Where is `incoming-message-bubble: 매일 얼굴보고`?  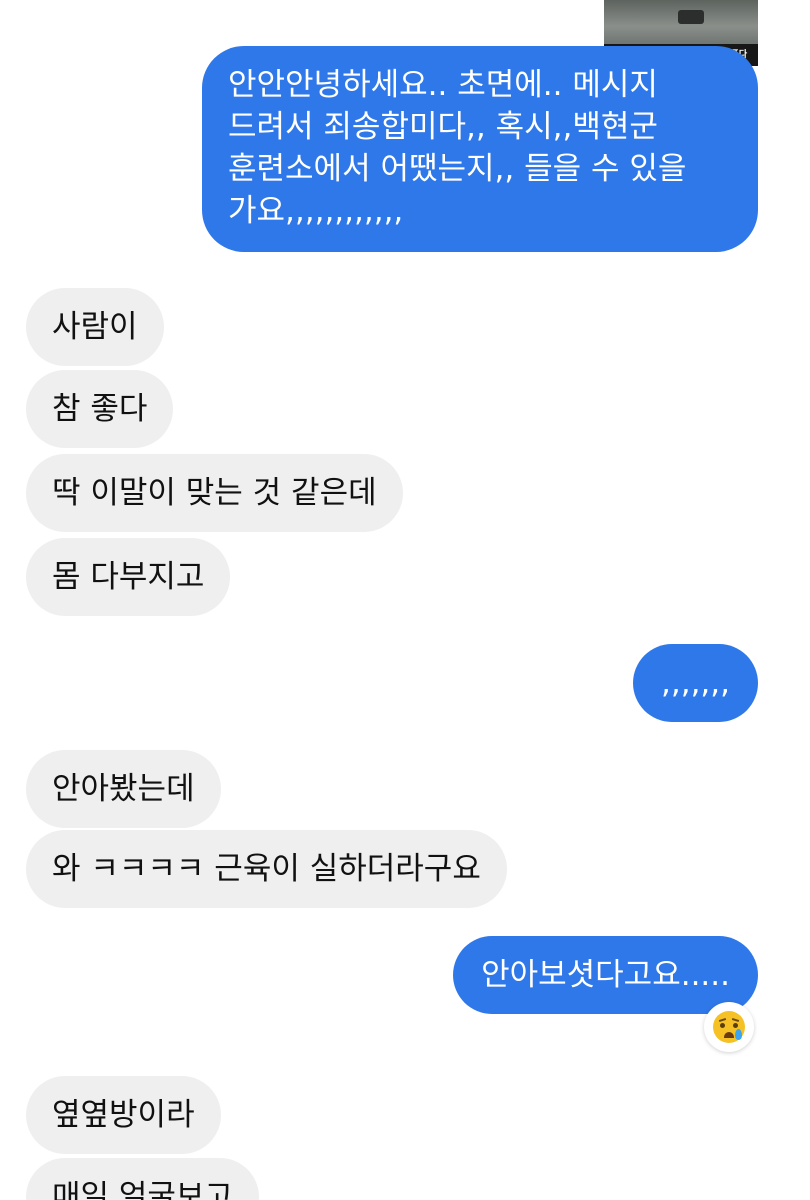 incoming-message-bubble: 매일 얼굴보고 is located at coordinates (142, 1179).